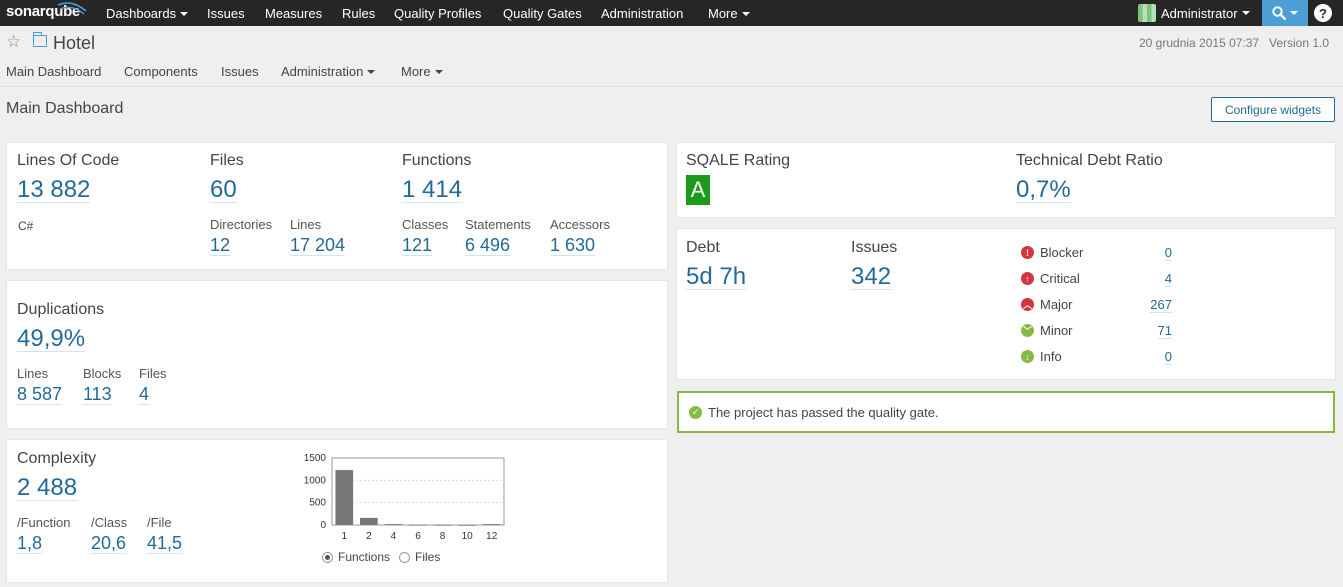 Image resolution: width=1343 pixels, height=587 pixels. What do you see at coordinates (65, 108) in the screenshot?
I see `page-title: Main Dashboard` at bounding box center [65, 108].